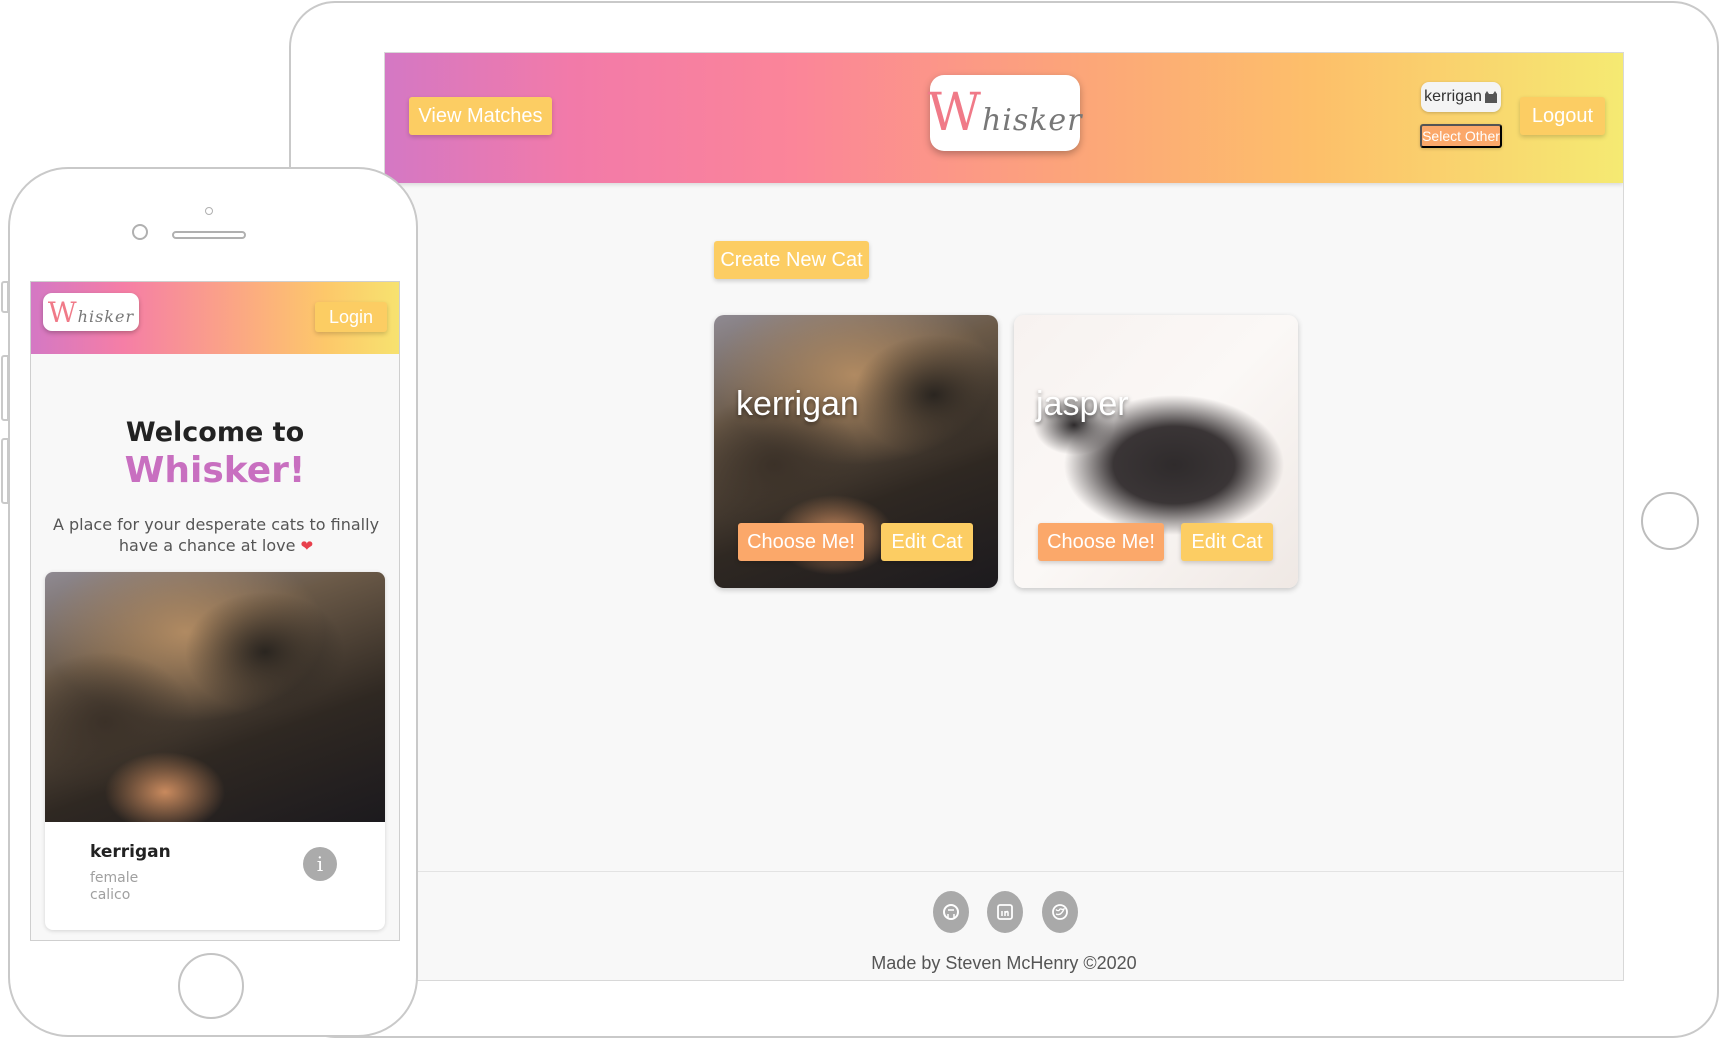 The height and width of the screenshot is (1040, 1720). I want to click on cat-card-jasper: jasper Choose Me! Edit Cat, so click(1156, 451).